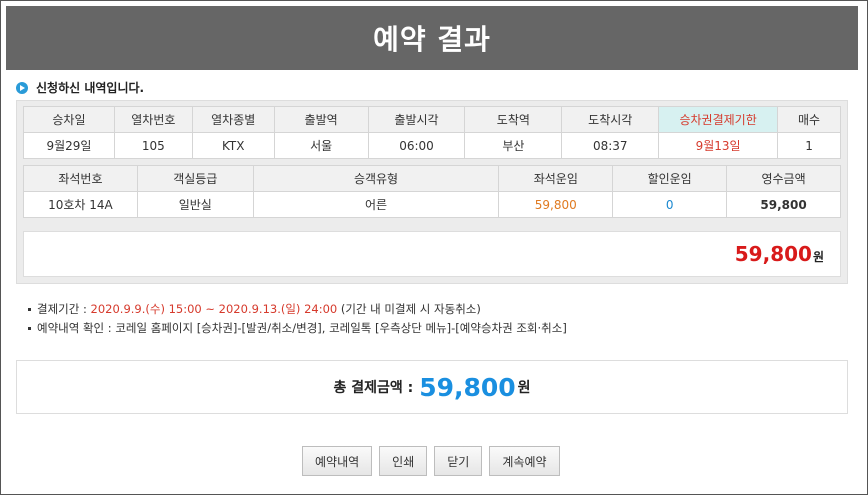 The image size is (868, 495). I want to click on cell-arrival-time: 08:37, so click(610, 145).